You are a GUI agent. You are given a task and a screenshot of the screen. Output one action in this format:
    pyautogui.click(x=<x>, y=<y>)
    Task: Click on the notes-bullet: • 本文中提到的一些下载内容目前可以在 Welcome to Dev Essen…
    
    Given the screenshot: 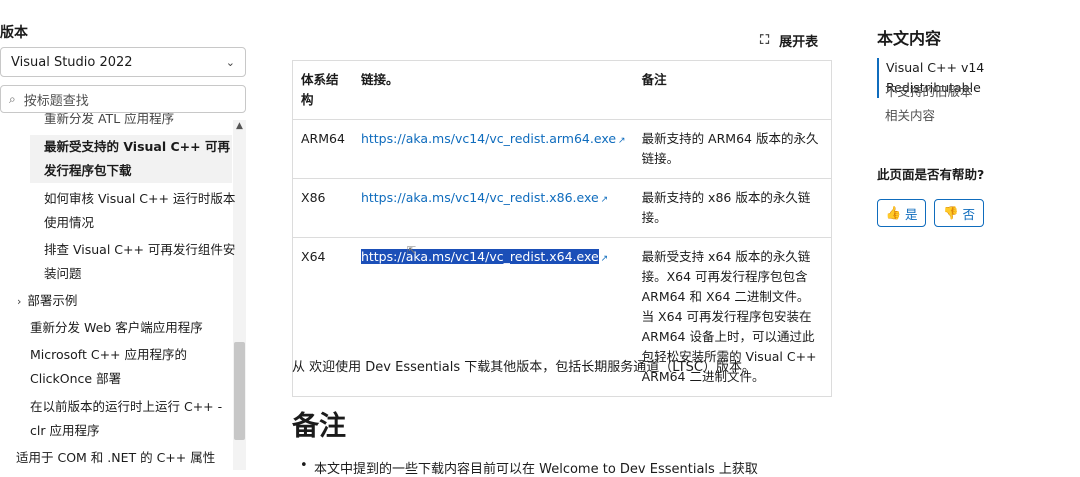 What is the action you would take?
    pyautogui.click(x=529, y=467)
    